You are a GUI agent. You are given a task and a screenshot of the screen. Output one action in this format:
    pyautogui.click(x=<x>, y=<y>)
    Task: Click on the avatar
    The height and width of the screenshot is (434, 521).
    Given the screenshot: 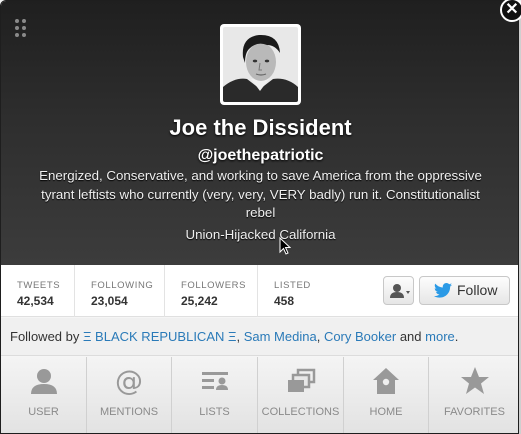 What is the action you would take?
    pyautogui.click(x=260, y=64)
    